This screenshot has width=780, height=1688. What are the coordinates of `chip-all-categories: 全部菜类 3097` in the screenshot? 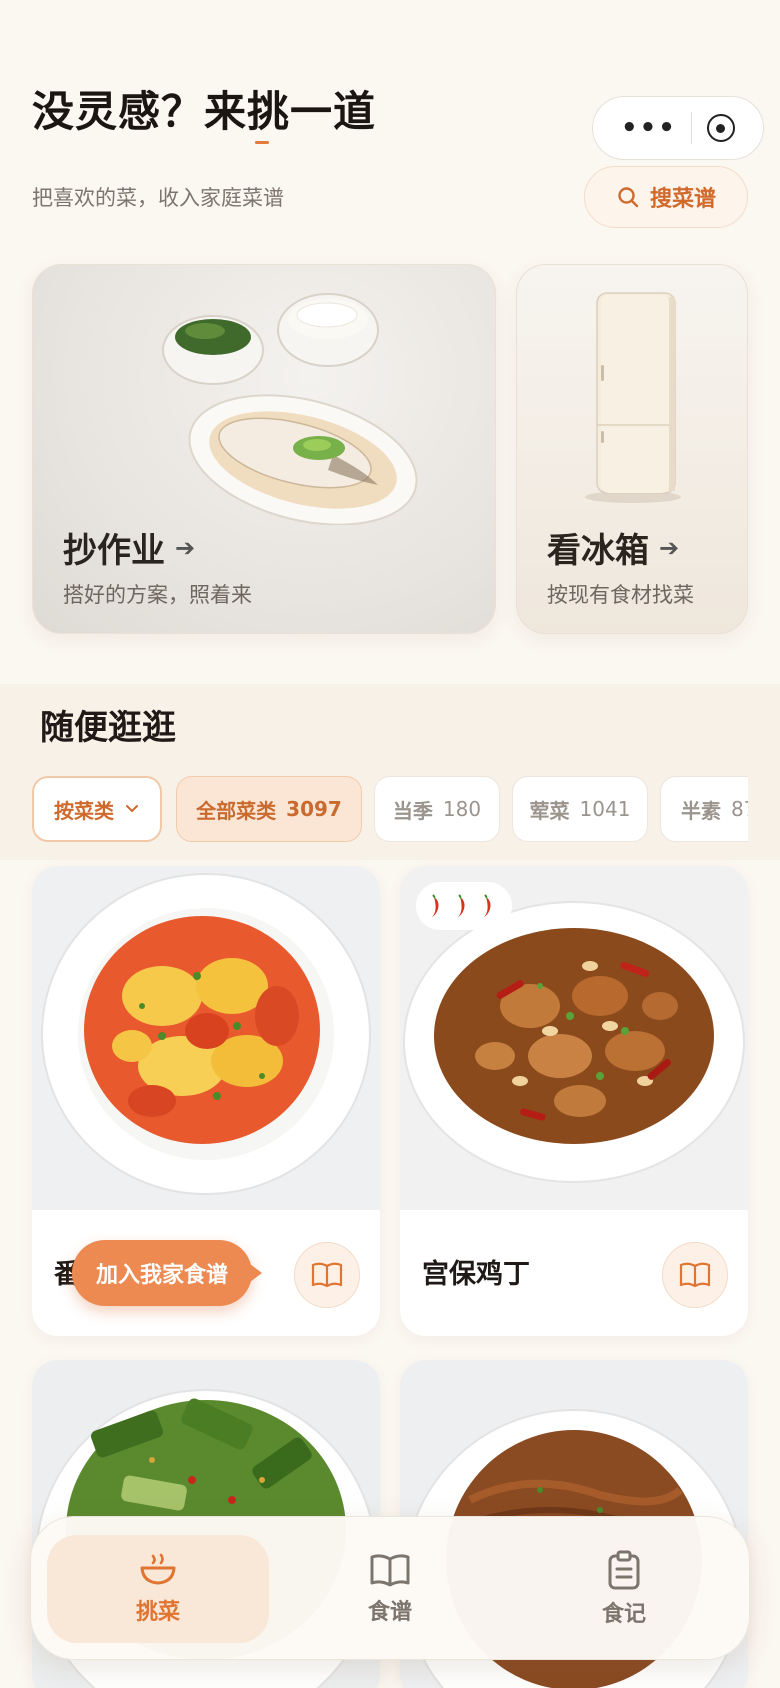 It's located at (269, 809).